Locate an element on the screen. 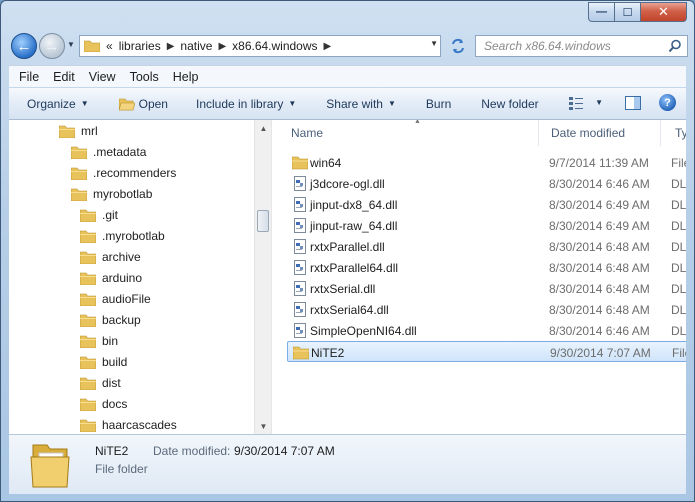 This screenshot has height=502, width=695. refresh-button is located at coordinates (458, 46).